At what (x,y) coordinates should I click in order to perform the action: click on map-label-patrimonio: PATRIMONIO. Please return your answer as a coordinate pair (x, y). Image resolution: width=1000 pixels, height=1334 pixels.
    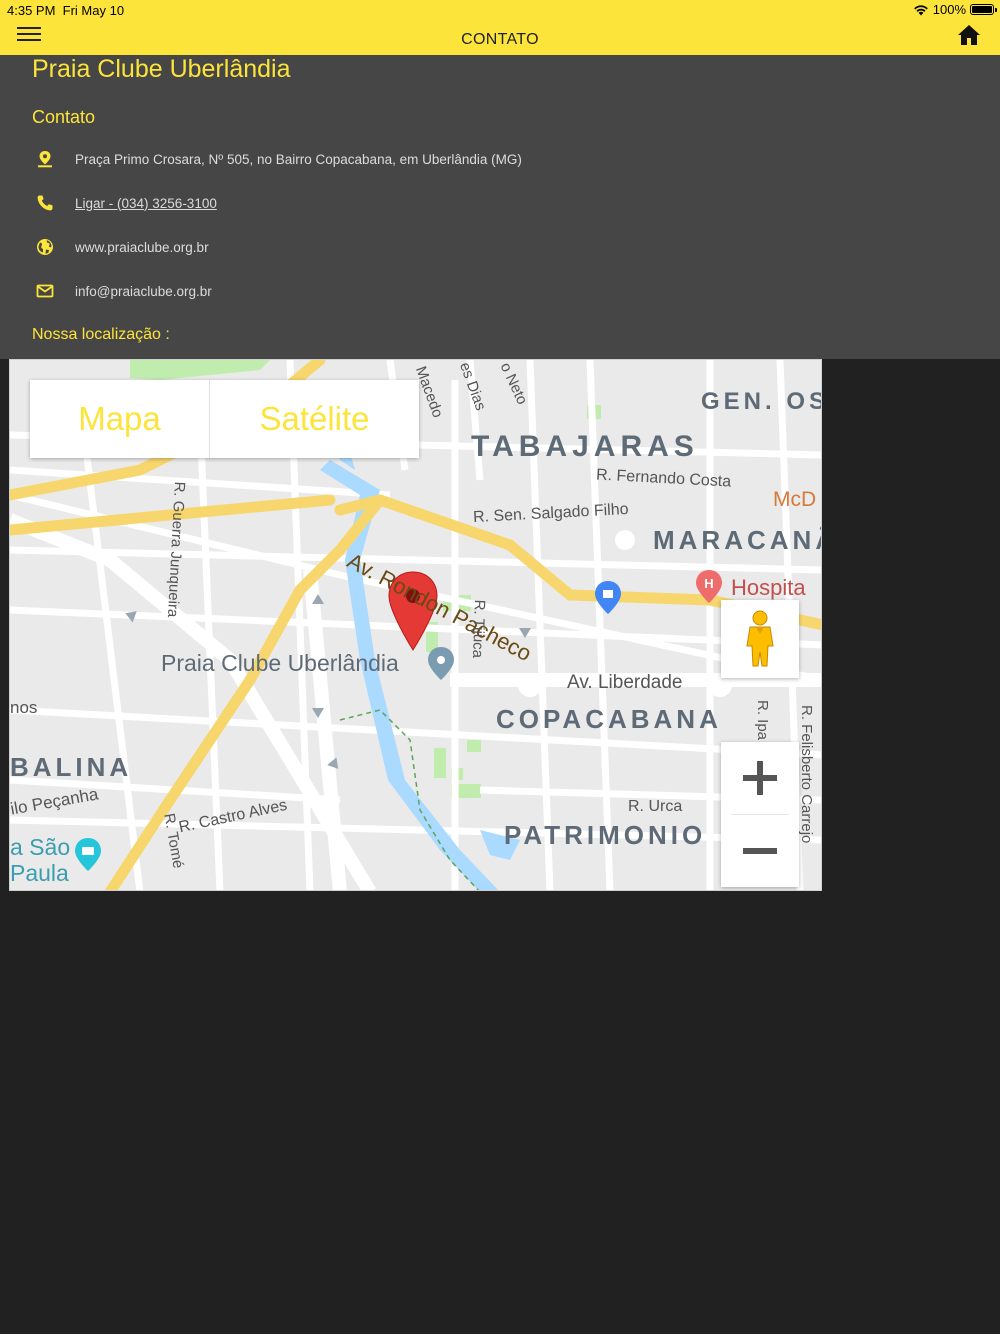
    Looking at the image, I should click on (605, 835).